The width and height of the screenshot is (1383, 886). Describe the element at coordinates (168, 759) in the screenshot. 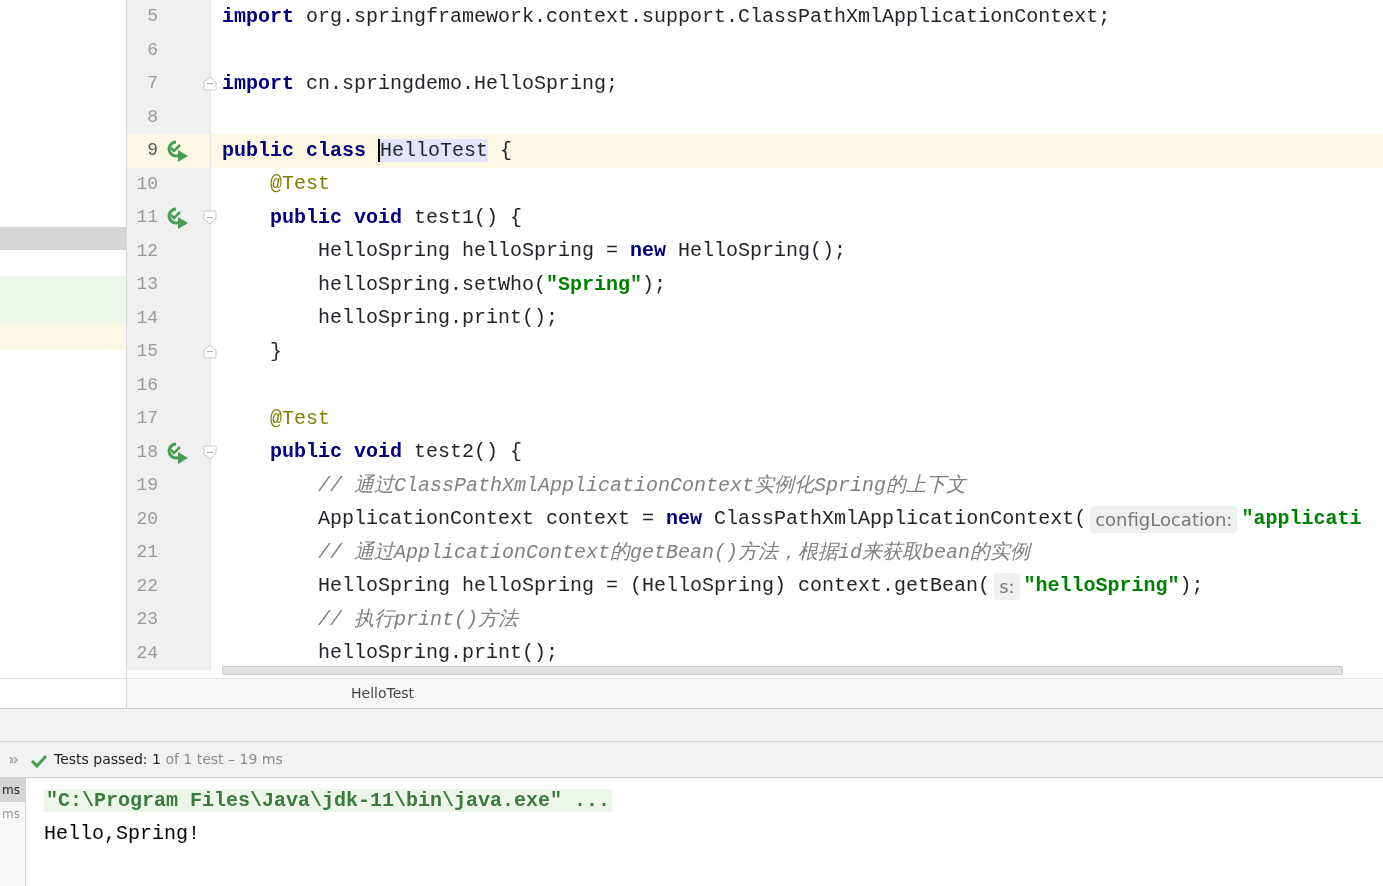

I see `test-status-text: Tests passed: 1 of 1 test – 19 ms` at that location.